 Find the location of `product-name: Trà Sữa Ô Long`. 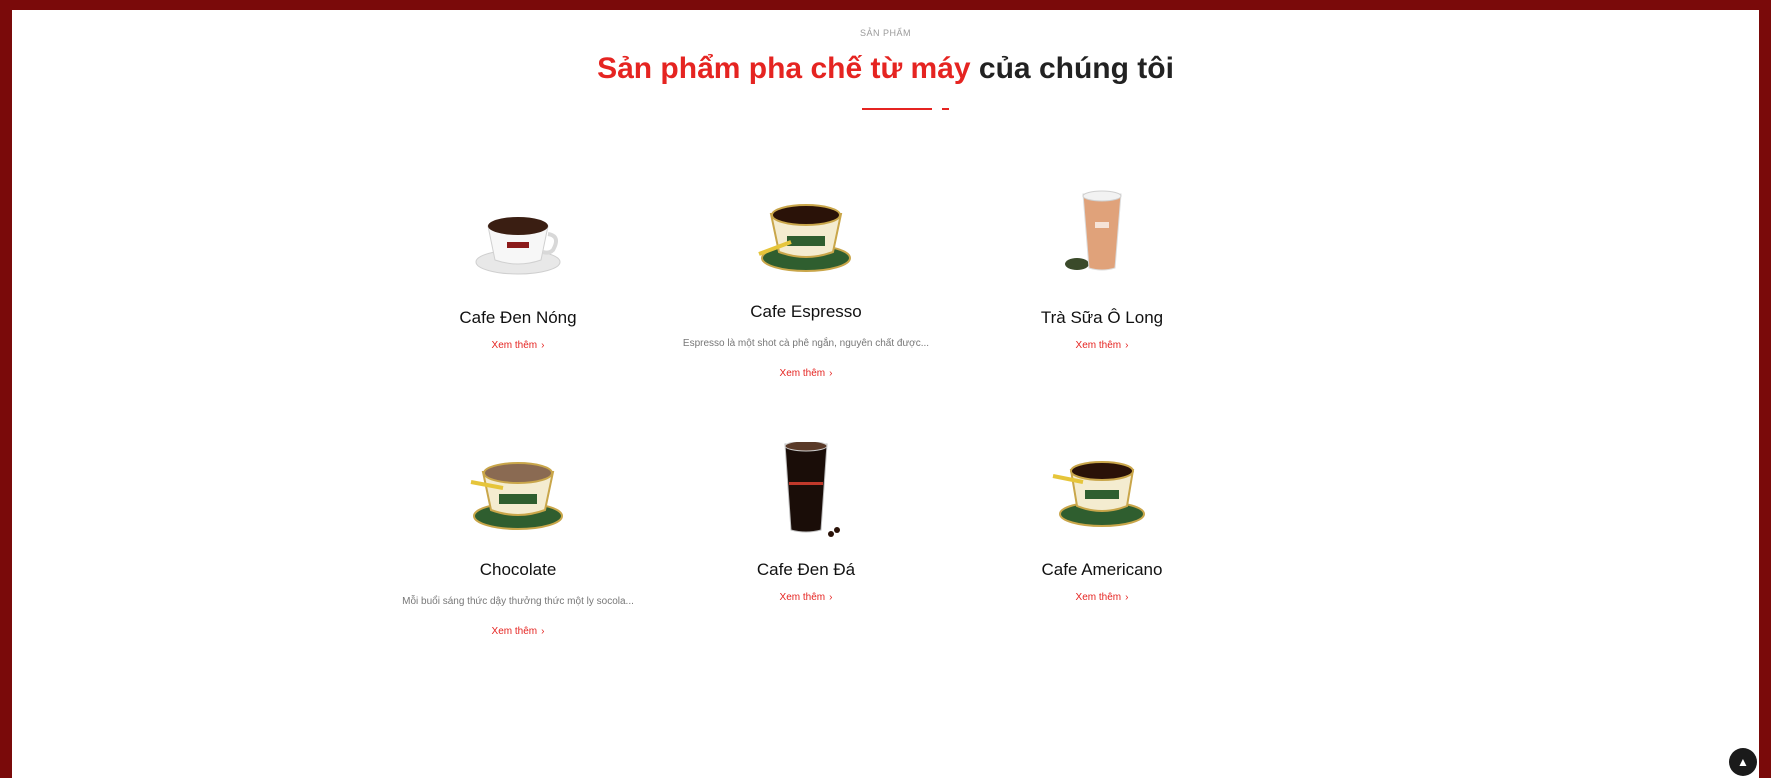

product-name: Trà Sữa Ô Long is located at coordinates (1102, 318).